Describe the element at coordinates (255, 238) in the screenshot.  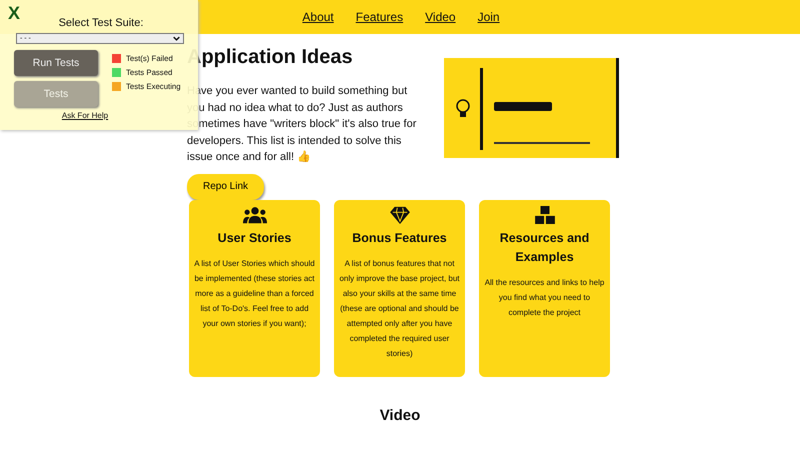
I see `card-title: User Stories` at that location.